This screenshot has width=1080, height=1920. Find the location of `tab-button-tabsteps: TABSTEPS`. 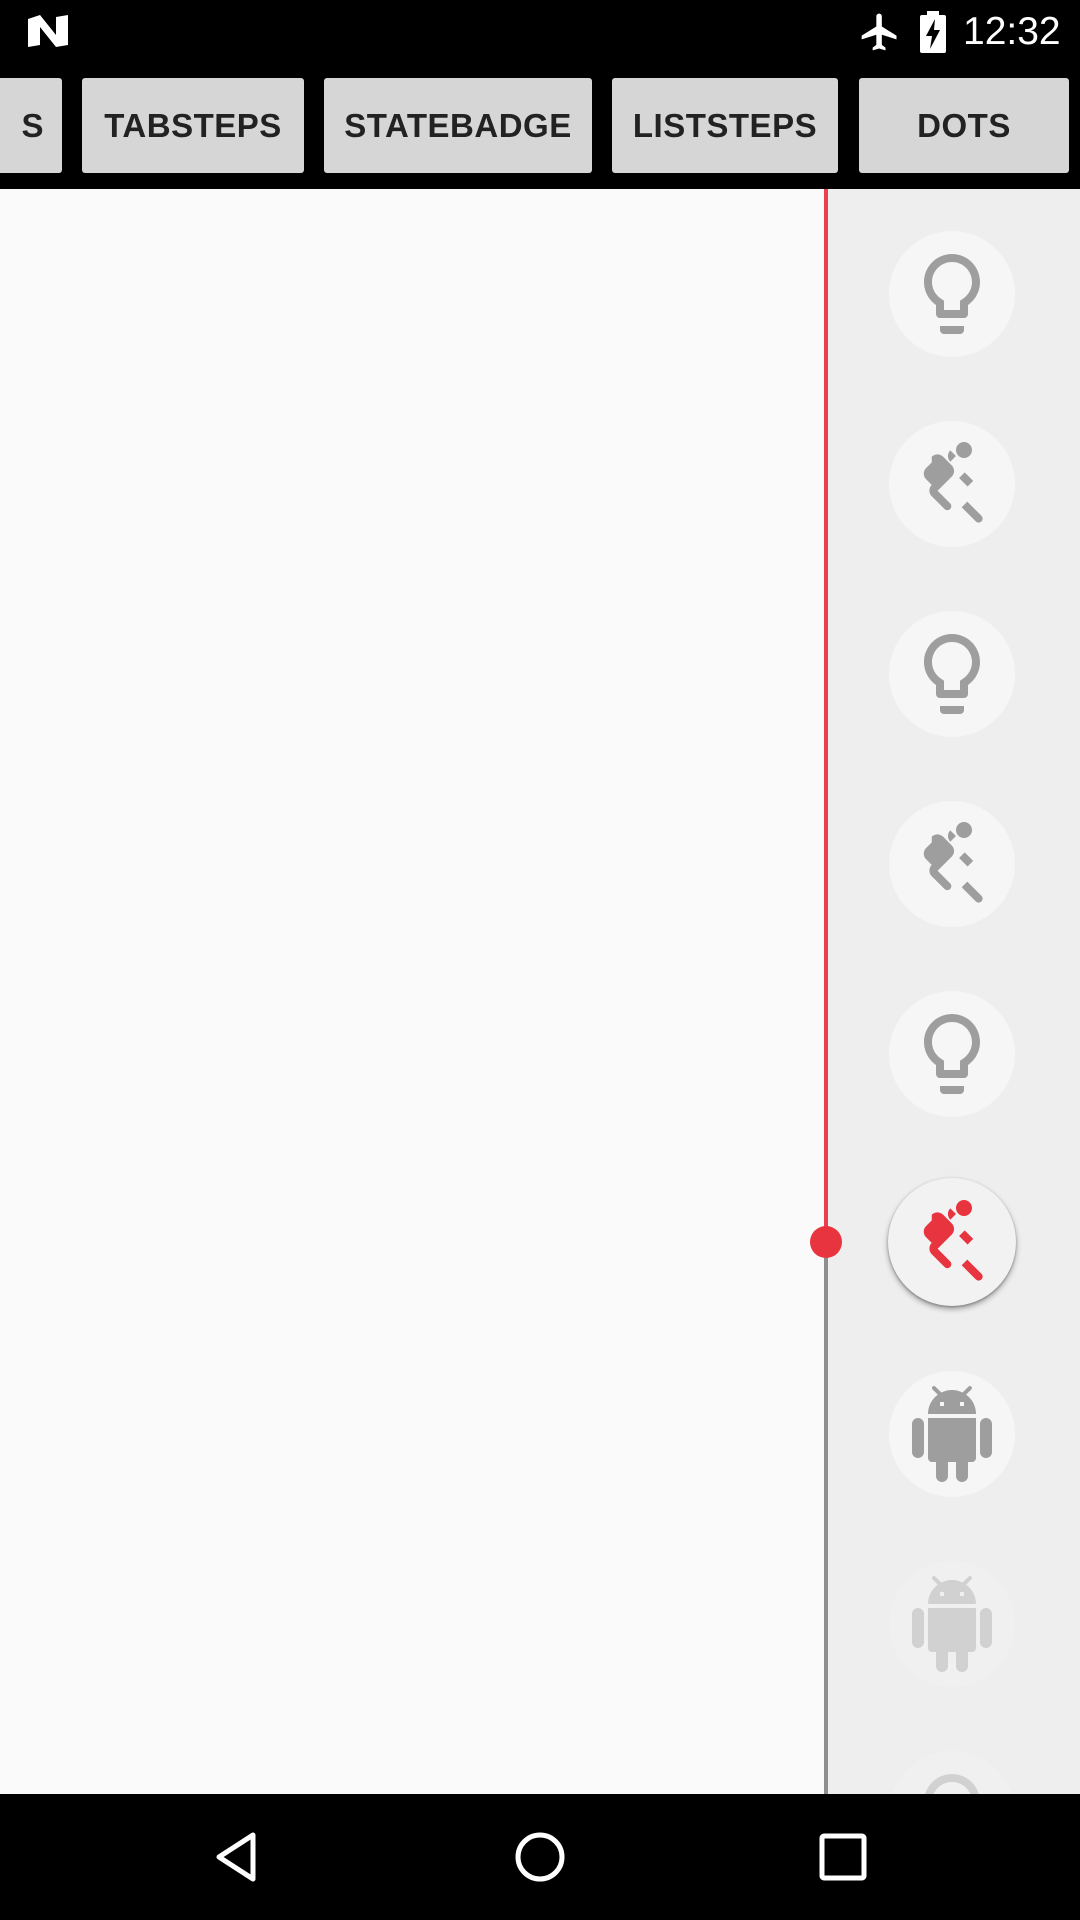

tab-button-tabsteps: TABSTEPS is located at coordinates (193, 125).